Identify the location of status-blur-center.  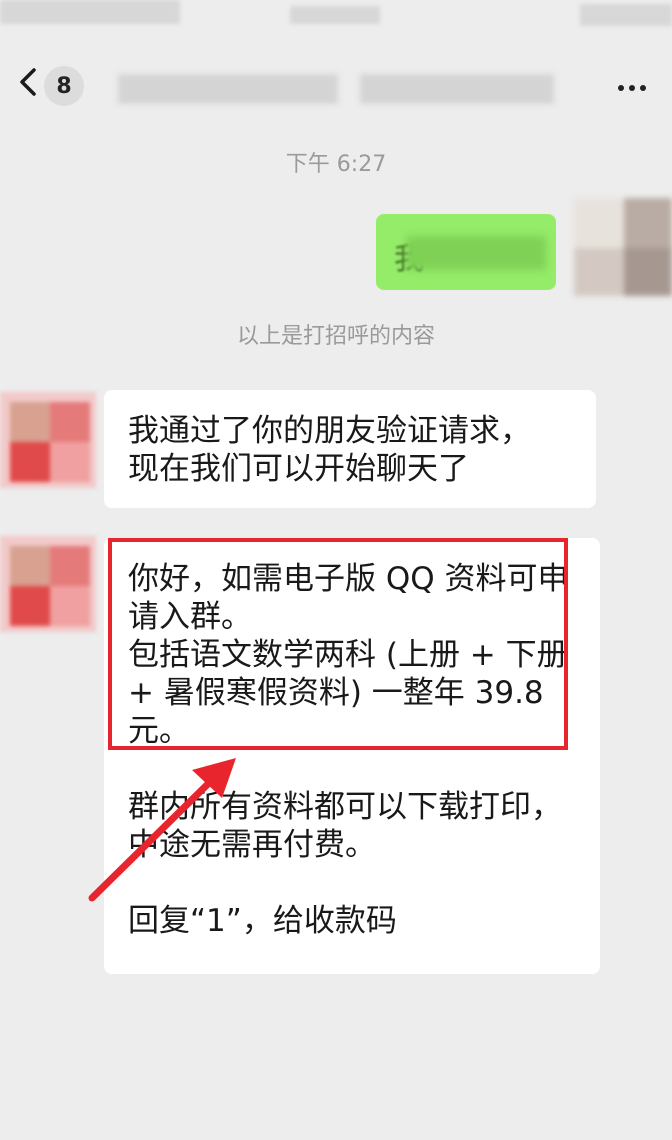
(335, 15).